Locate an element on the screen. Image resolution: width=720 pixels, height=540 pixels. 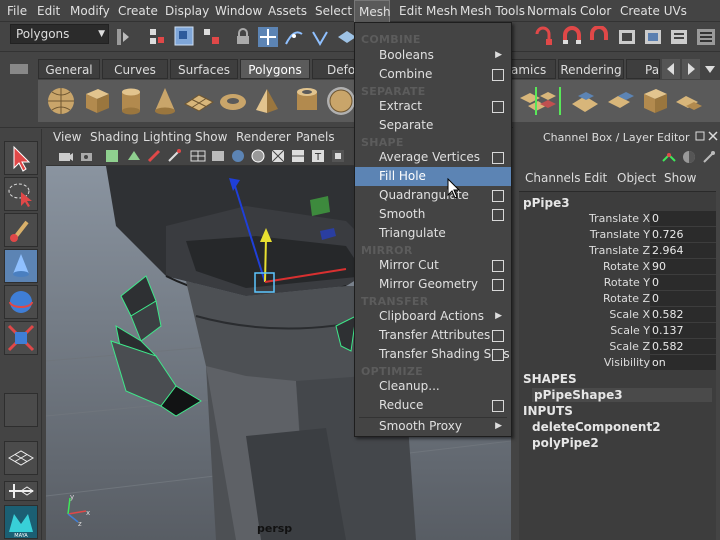
extract-tool-icon is located at coordinates (585, 101).